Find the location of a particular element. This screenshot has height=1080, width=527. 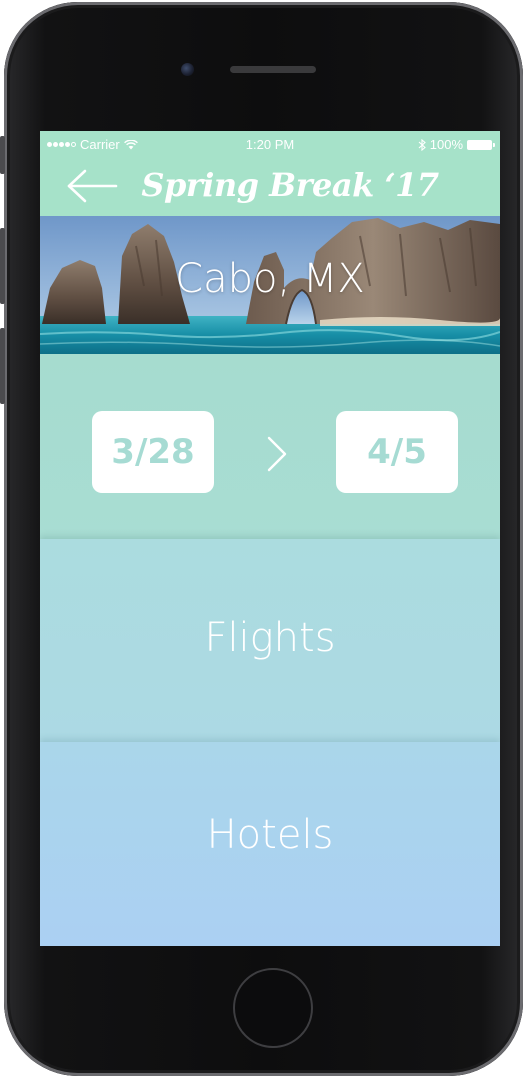

trip-dates-panel: 3/28 4/5 is located at coordinates (270, 446).